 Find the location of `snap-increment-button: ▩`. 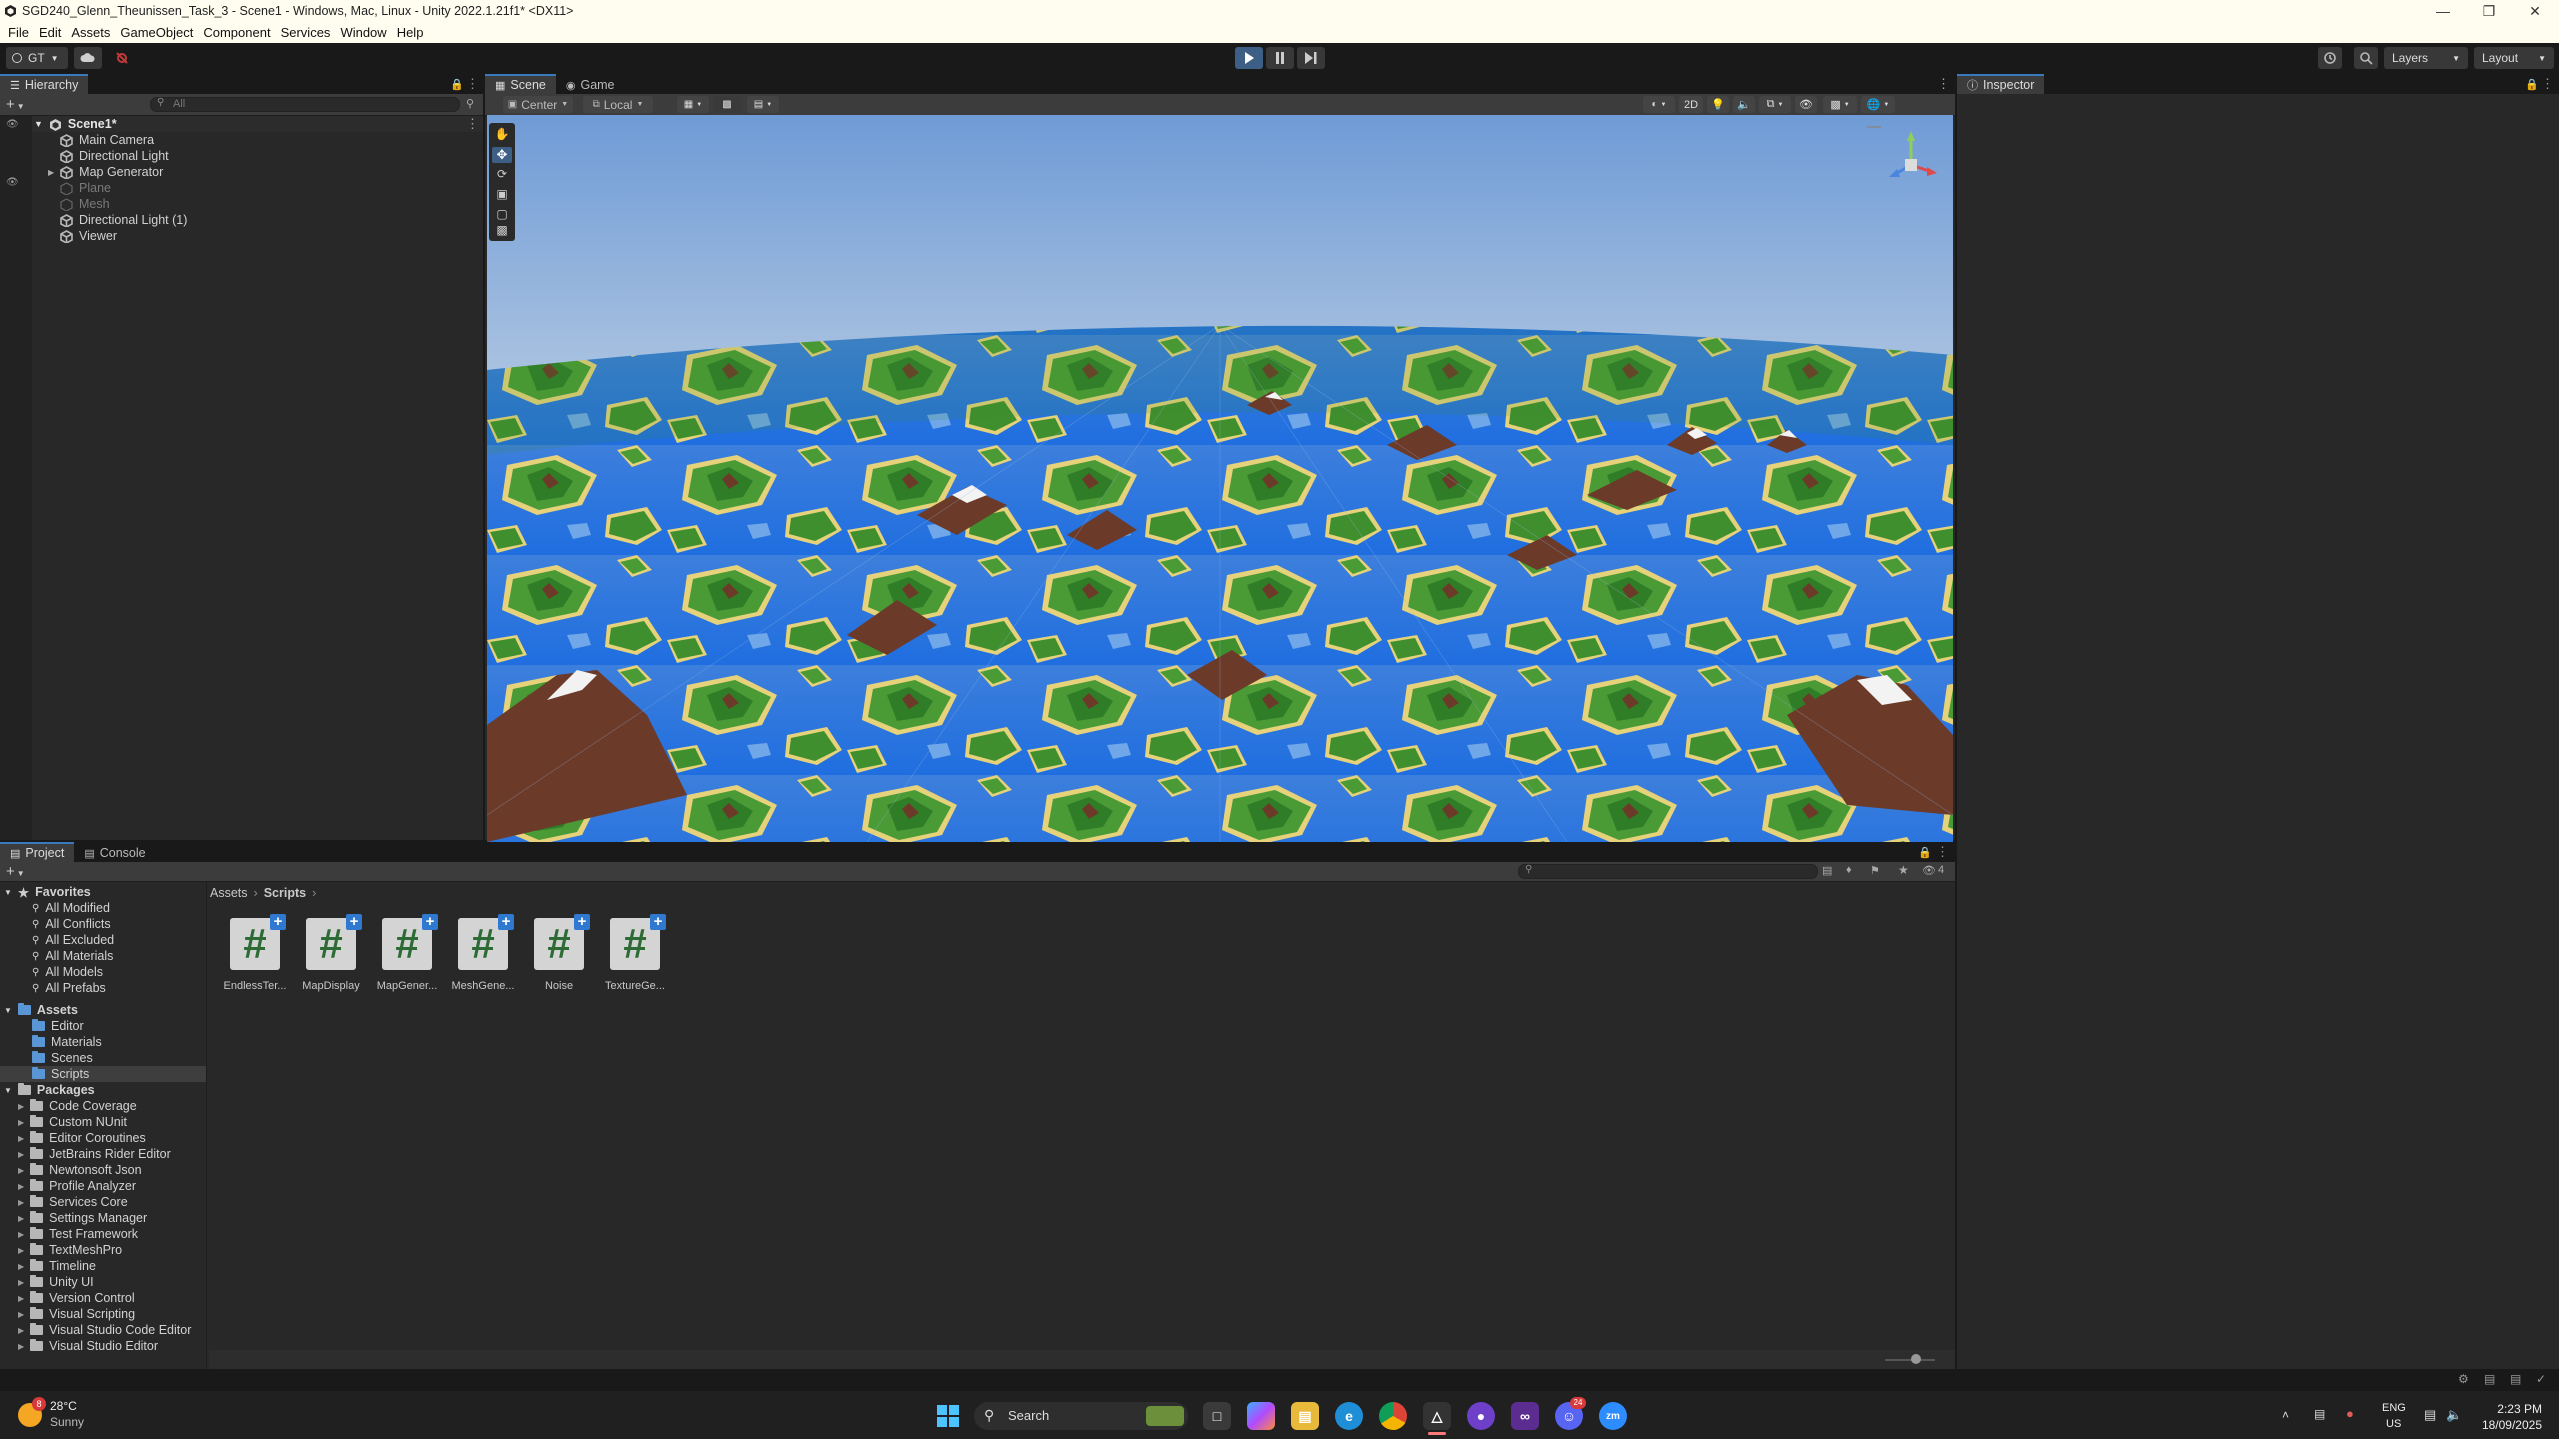

snap-increment-button: ▩ is located at coordinates (727, 104).